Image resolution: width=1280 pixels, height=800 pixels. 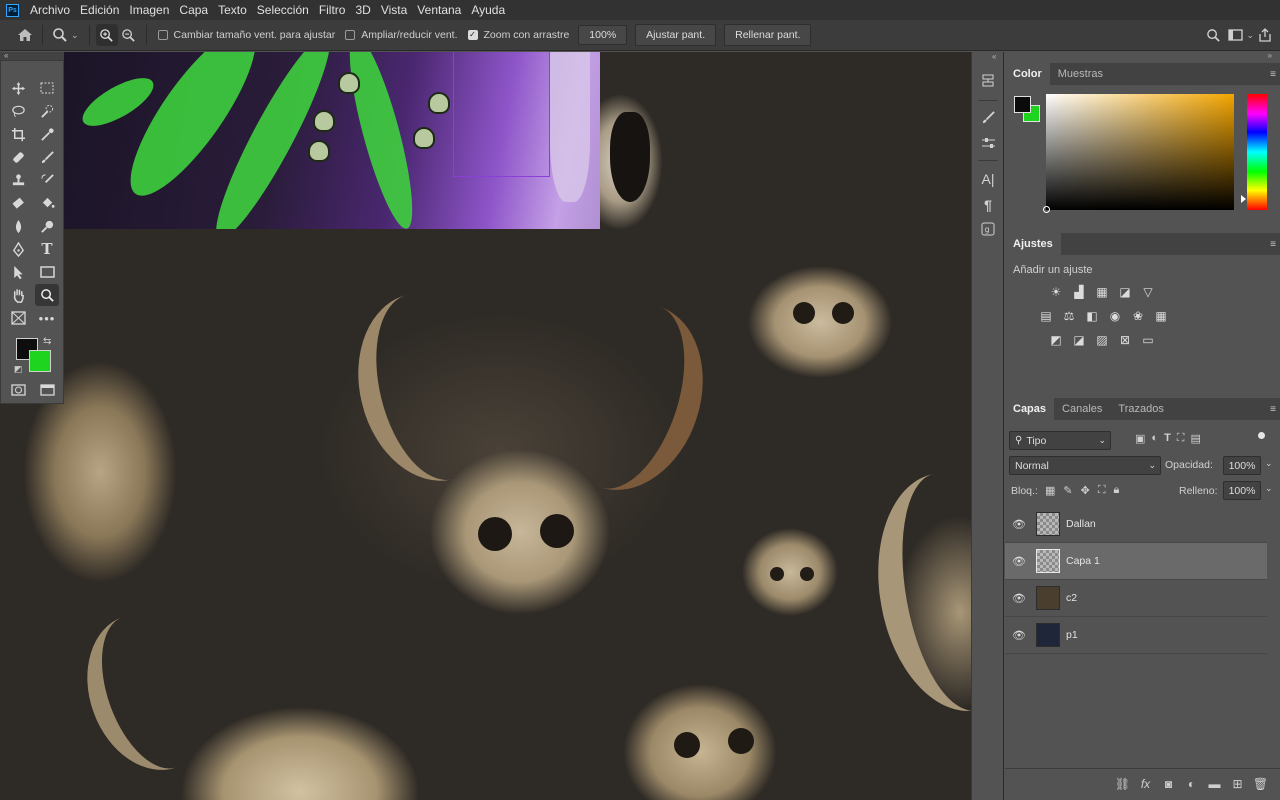 What do you see at coordinates (518, 35) in the screenshot?
I see `scrubby-zoom-checkbox: ✓ Zoom con arrastre` at bounding box center [518, 35].